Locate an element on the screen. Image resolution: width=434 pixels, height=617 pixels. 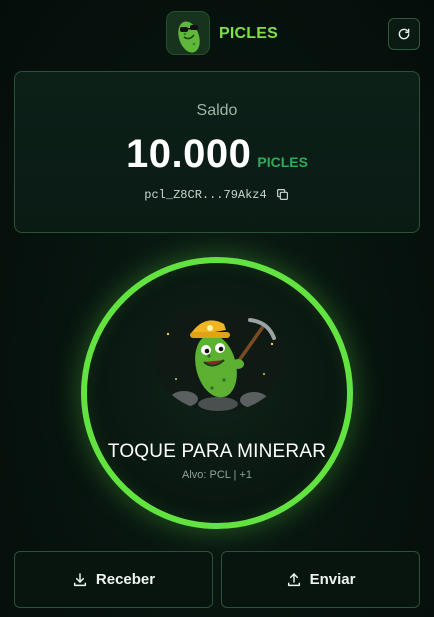
app-brand-name: PICLES is located at coordinates (248, 33).